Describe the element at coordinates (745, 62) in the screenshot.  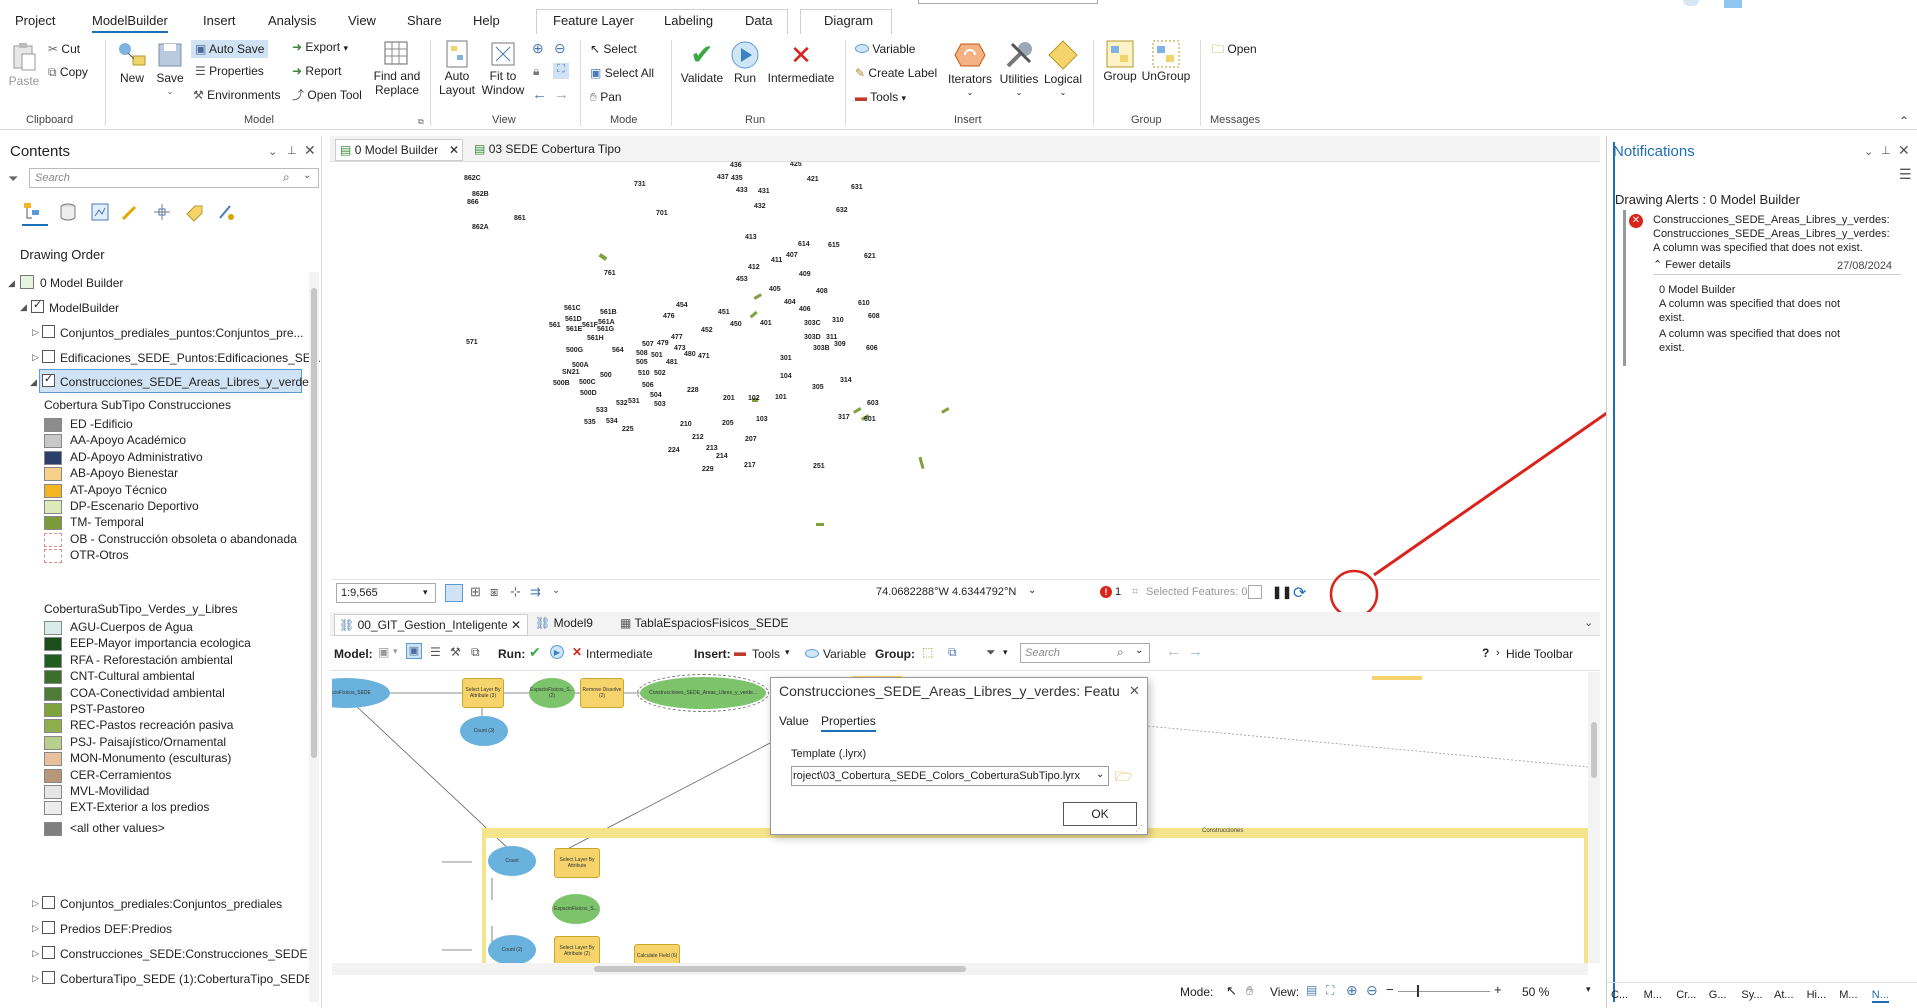
I see `run-button: Run` at that location.